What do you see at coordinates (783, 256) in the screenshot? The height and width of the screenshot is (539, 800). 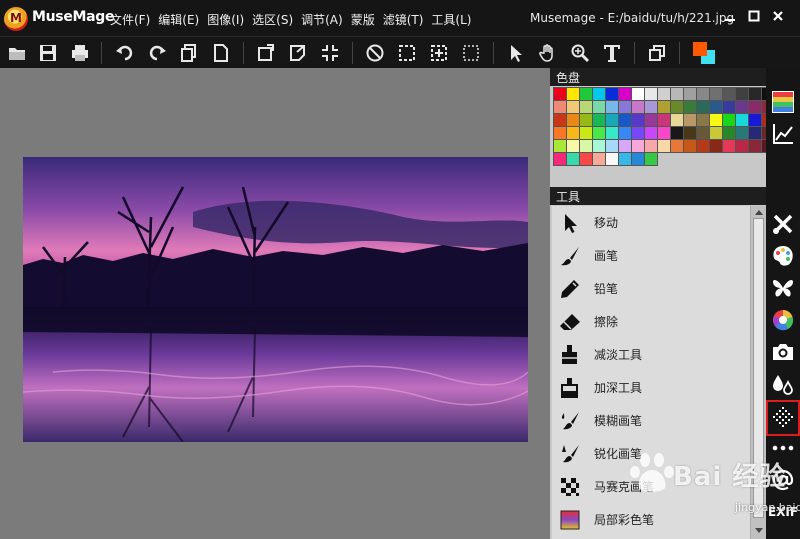 I see `dock-palette-button` at bounding box center [783, 256].